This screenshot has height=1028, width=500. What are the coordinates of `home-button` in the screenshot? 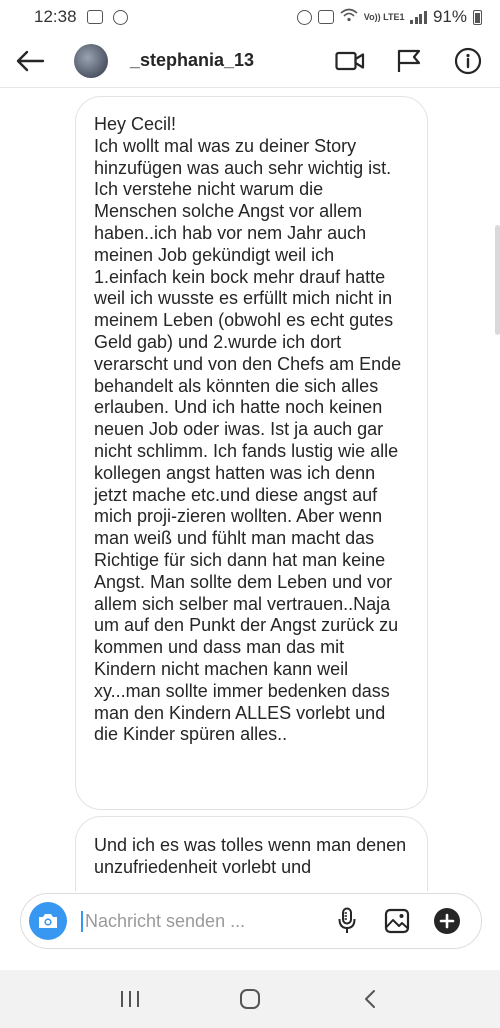 It's located at (250, 999).